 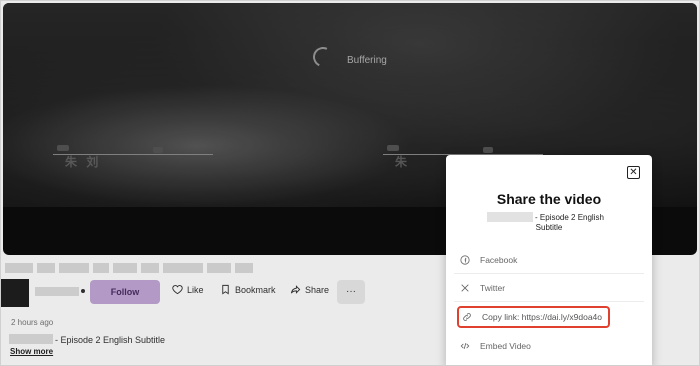 What do you see at coordinates (465, 260) in the screenshot?
I see `facebook-icon` at bounding box center [465, 260].